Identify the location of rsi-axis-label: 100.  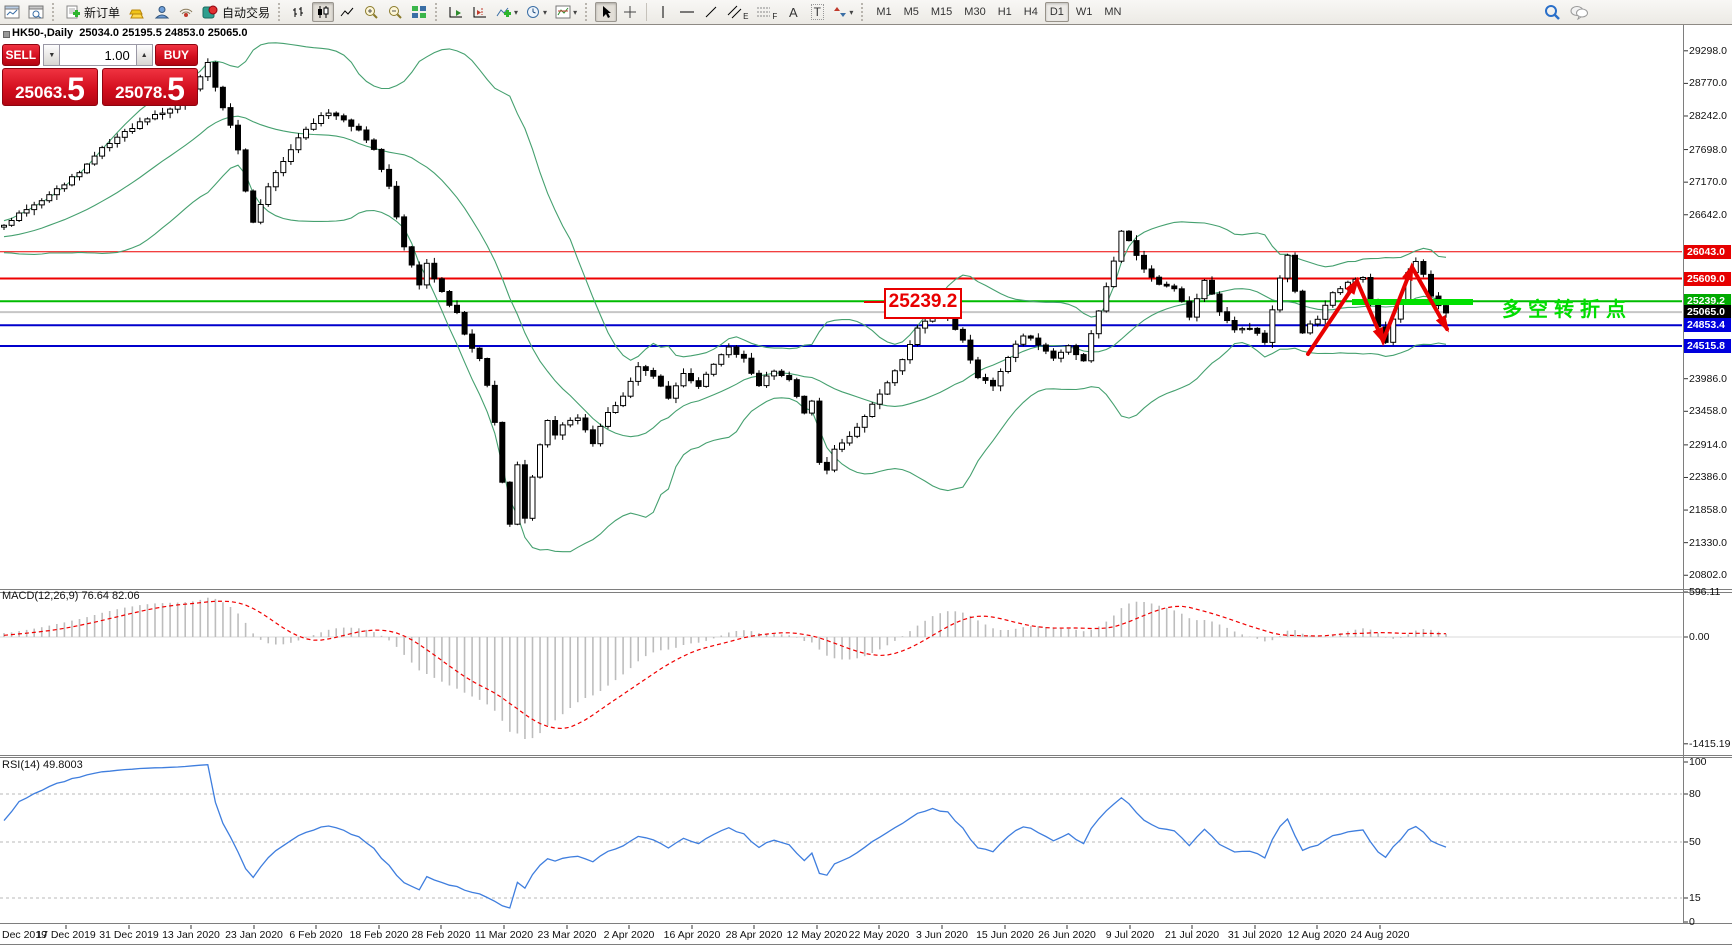
(1698, 762).